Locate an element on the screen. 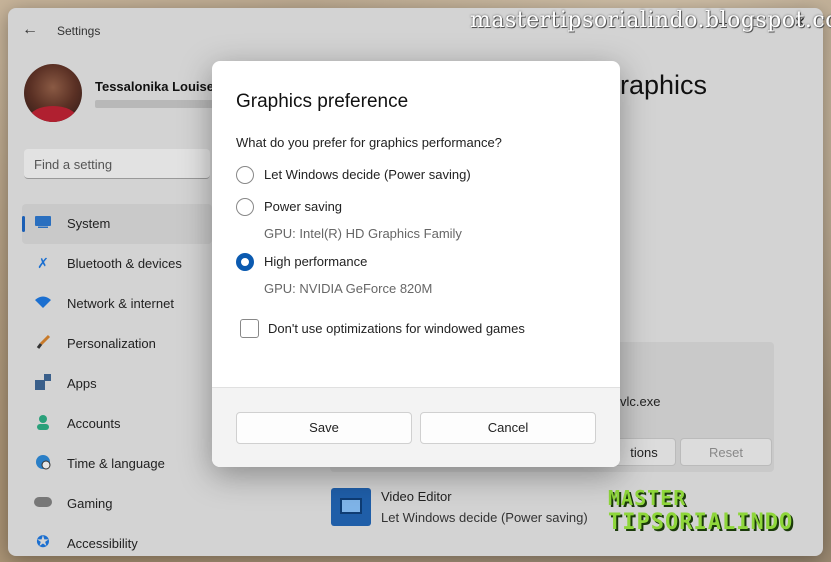  sidebar-item-personalization: Personalization is located at coordinates (117, 344).